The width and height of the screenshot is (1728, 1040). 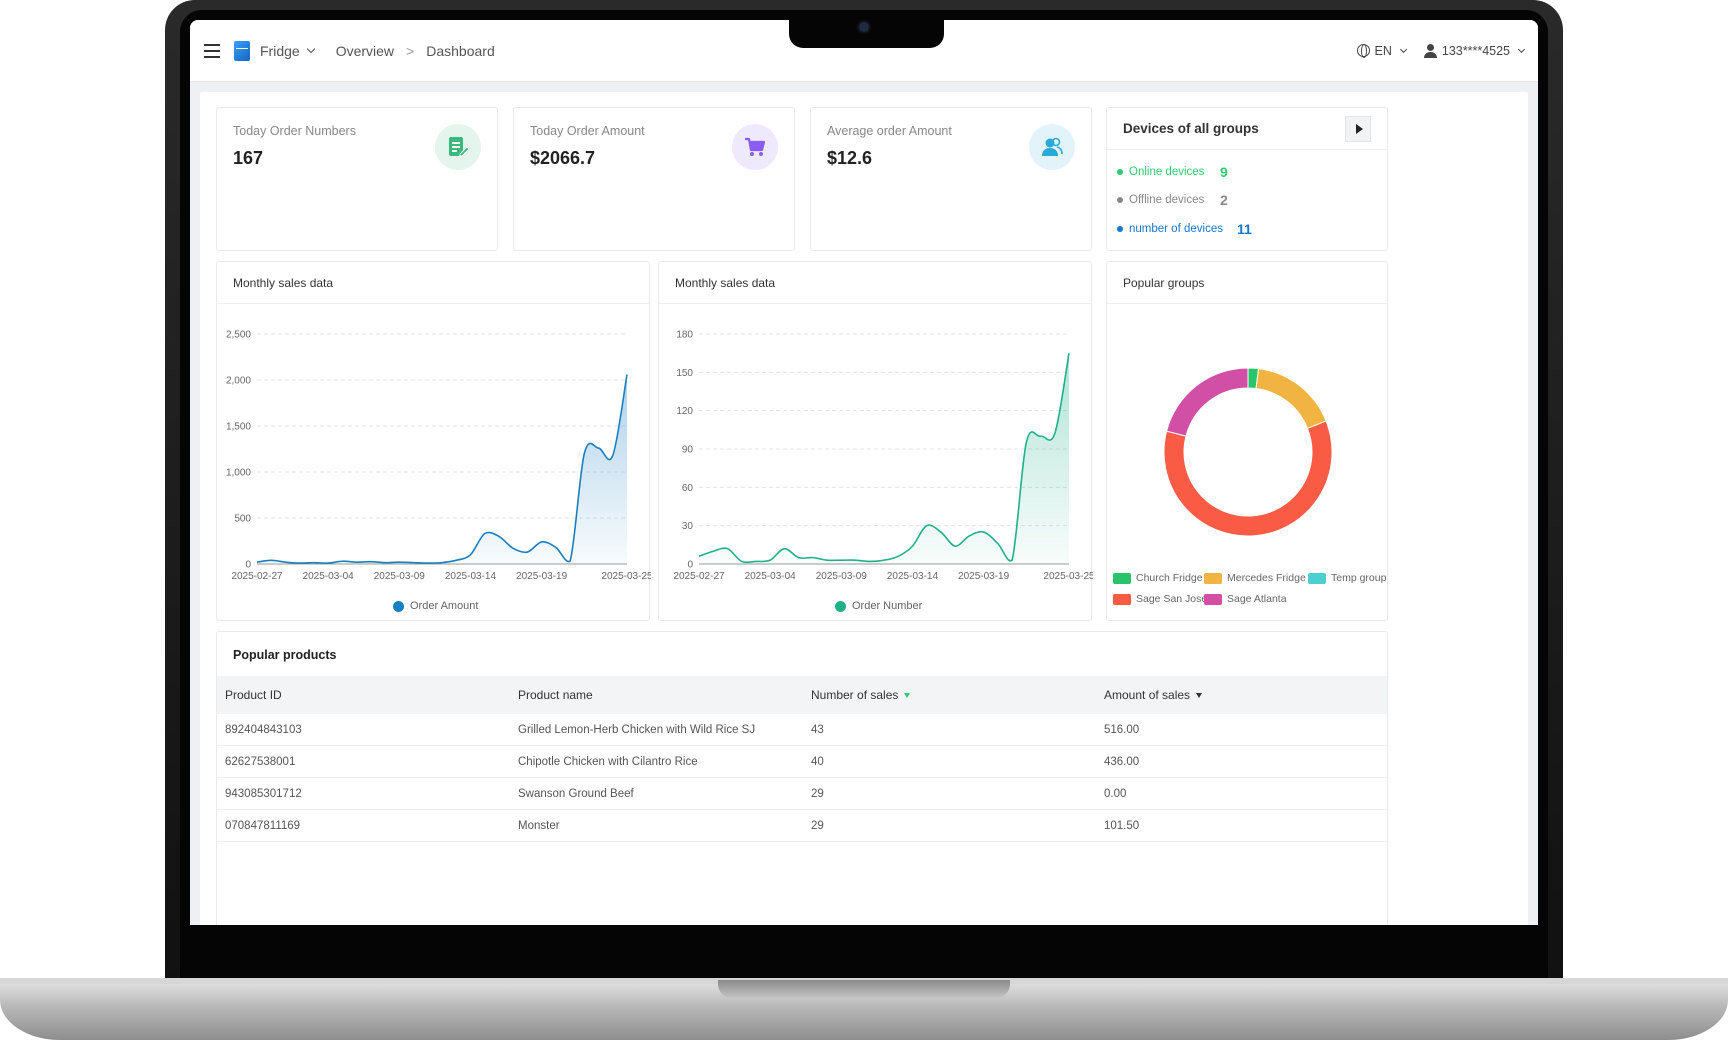 I want to click on total-devices-count: 11, so click(x=1244, y=229).